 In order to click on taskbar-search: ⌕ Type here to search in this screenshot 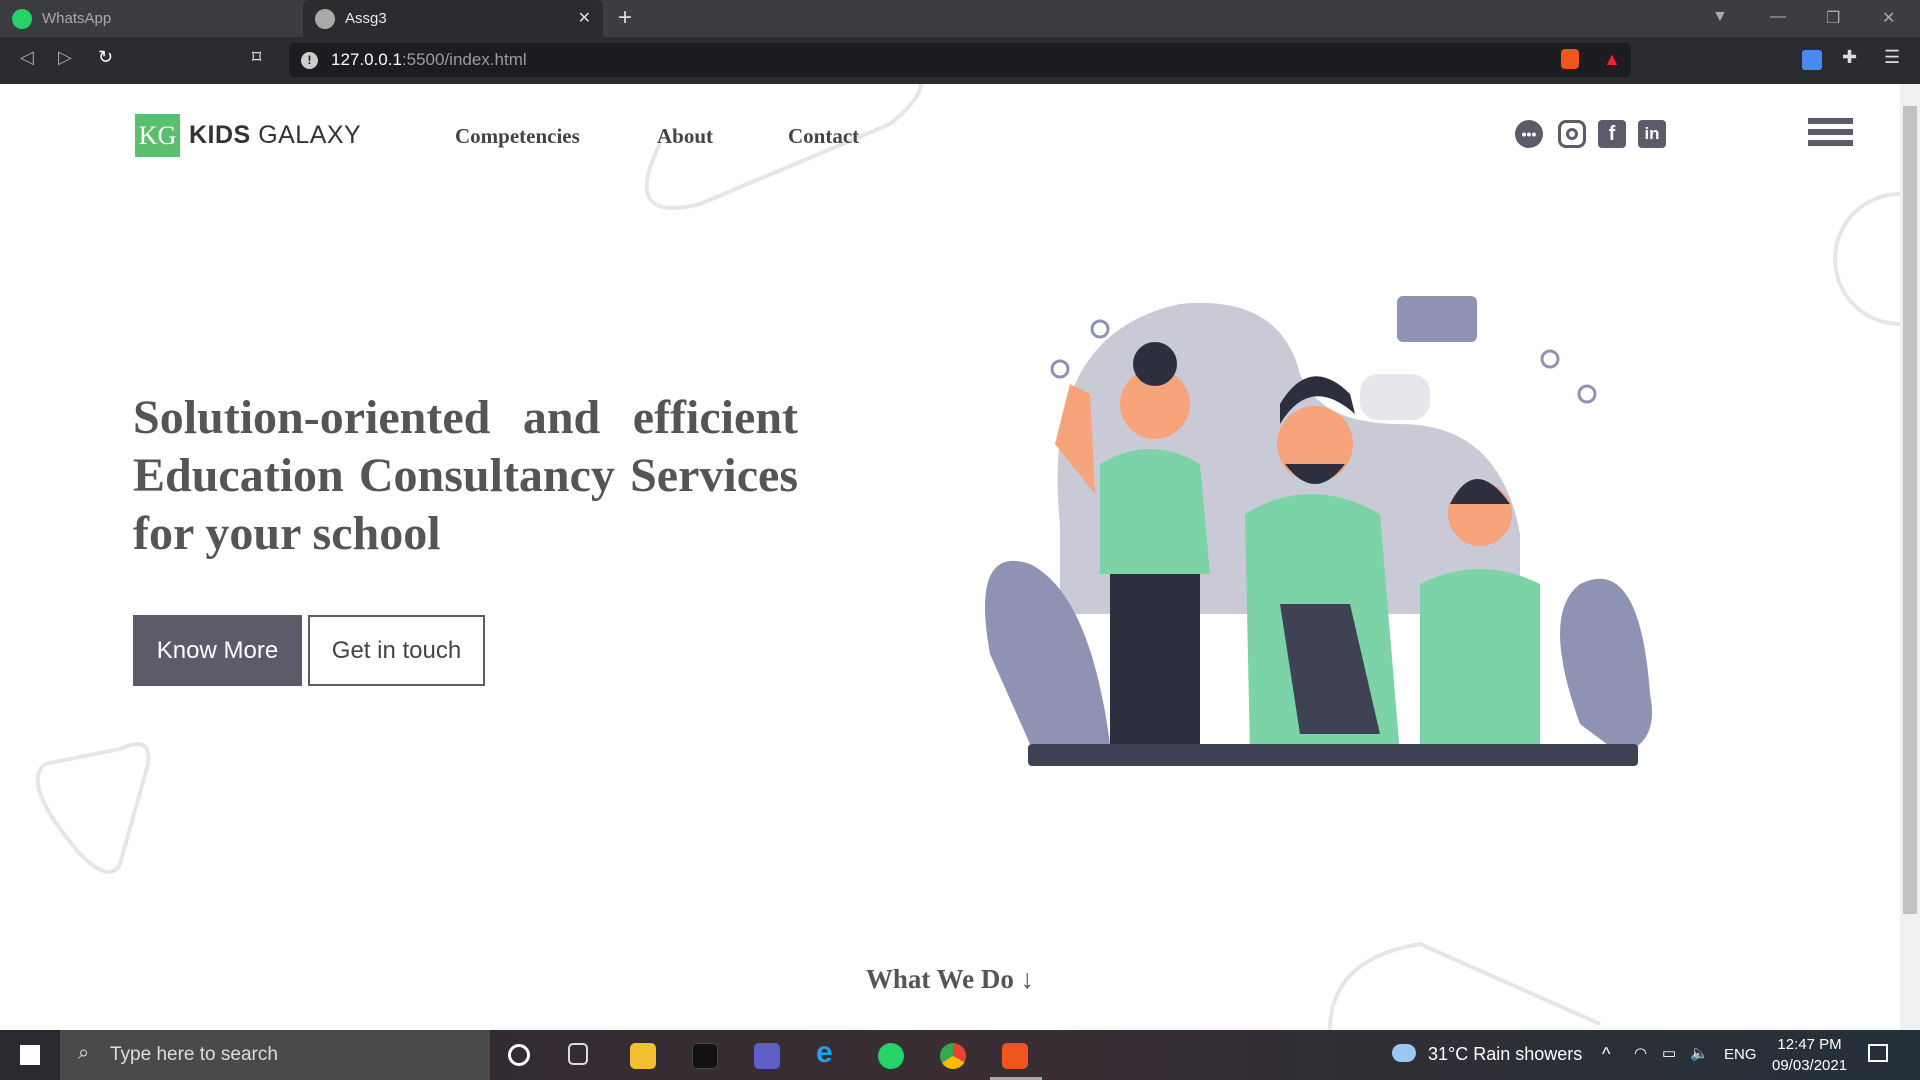, I will do `click(275, 1055)`.